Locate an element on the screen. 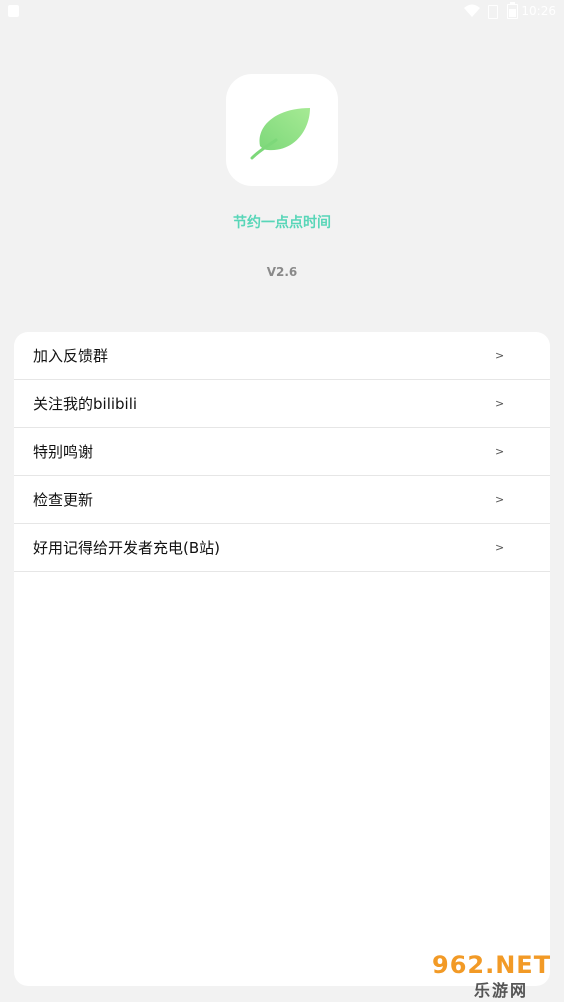  menu-item-label: 检查更新 is located at coordinates (63, 500).